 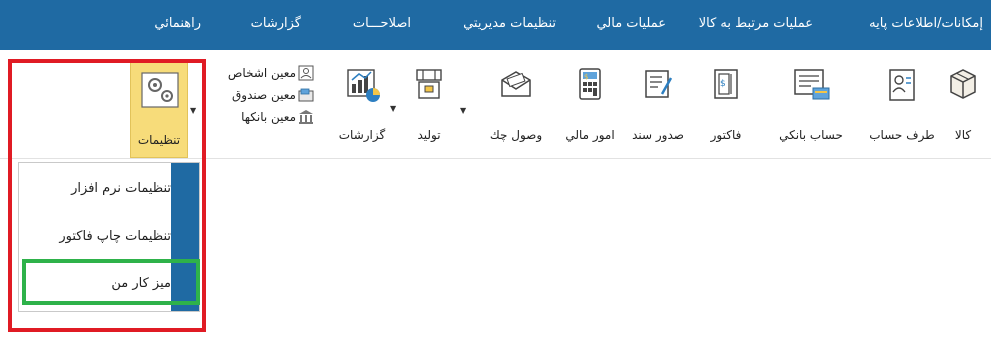 What do you see at coordinates (590, 135) in the screenshot?
I see `financial-affairs-label: امور مالي` at bounding box center [590, 135].